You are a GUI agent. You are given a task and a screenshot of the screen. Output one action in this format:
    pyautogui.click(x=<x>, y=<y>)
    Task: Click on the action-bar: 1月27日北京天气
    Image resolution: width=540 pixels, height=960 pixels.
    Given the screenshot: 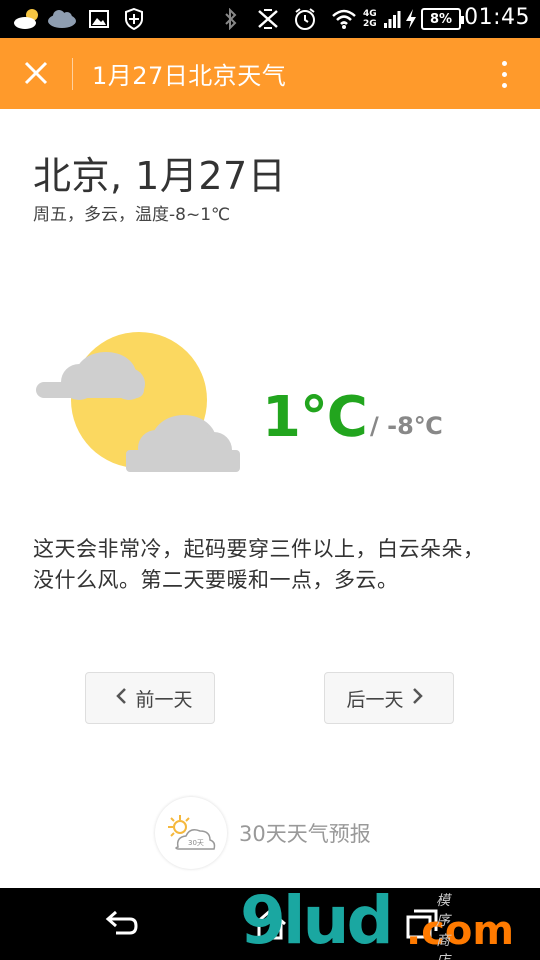 What is the action you would take?
    pyautogui.click(x=270, y=73)
    